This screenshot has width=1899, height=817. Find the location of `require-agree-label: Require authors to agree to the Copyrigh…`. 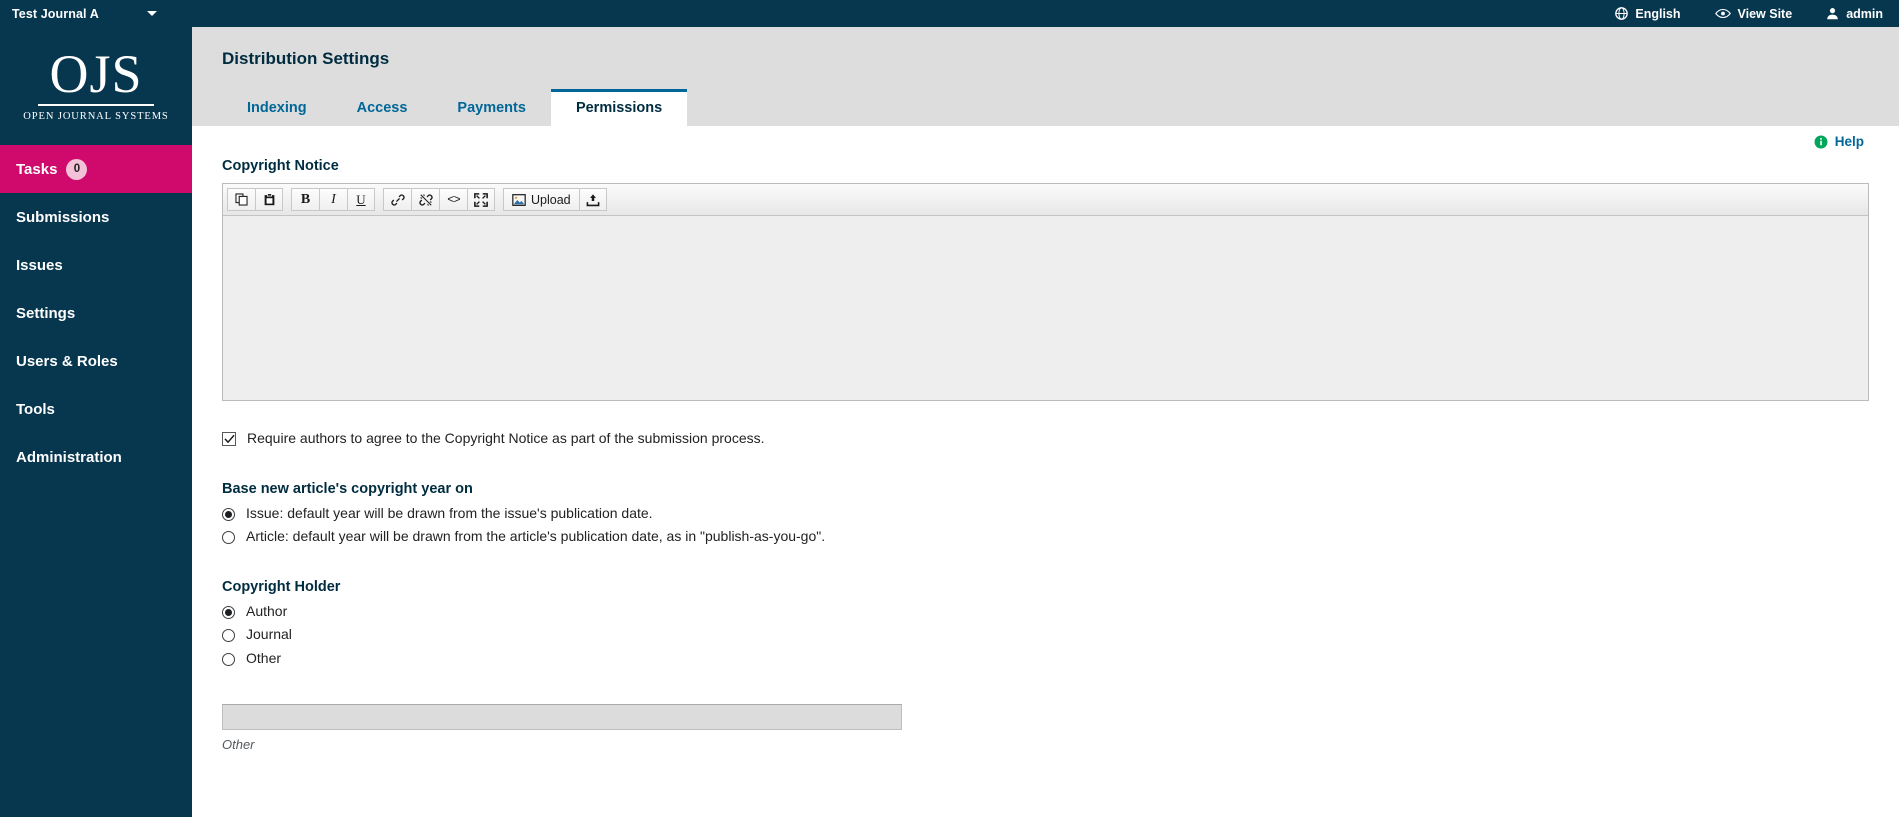

require-agree-label: Require authors to agree to the Copyrigh… is located at coordinates (506, 438).